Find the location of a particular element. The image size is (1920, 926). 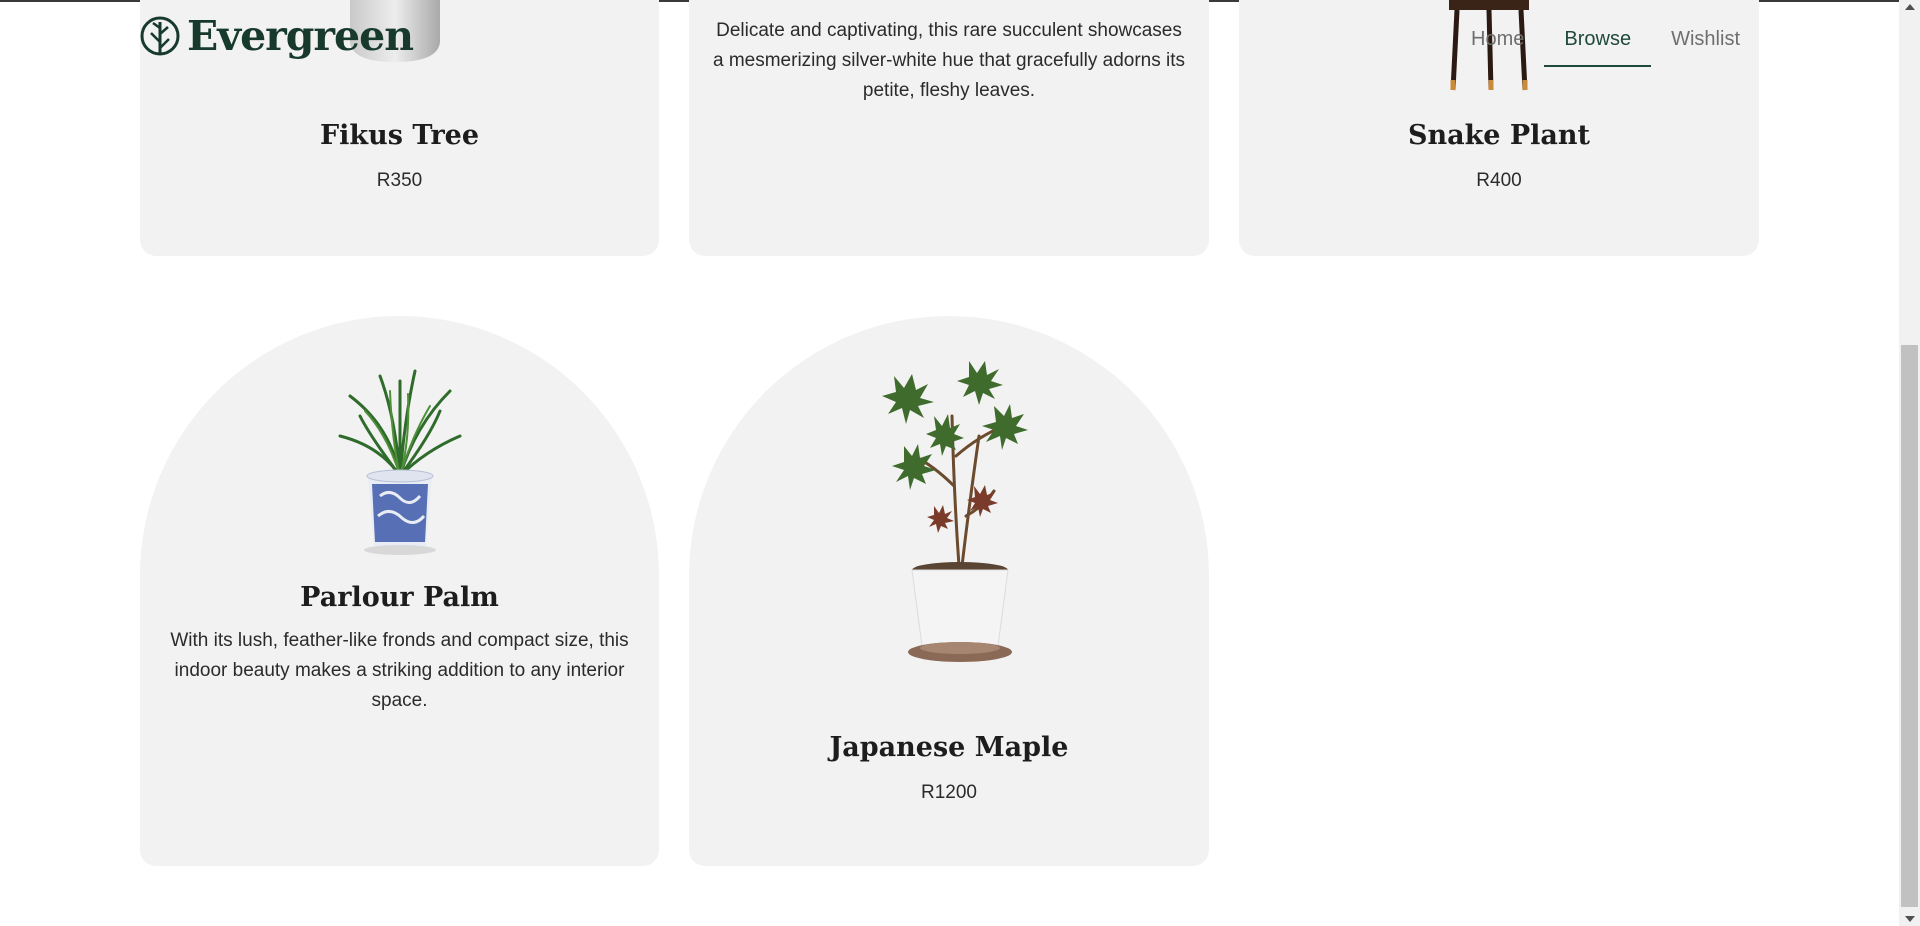

product-name: Snake Plant is located at coordinates (1499, 135).